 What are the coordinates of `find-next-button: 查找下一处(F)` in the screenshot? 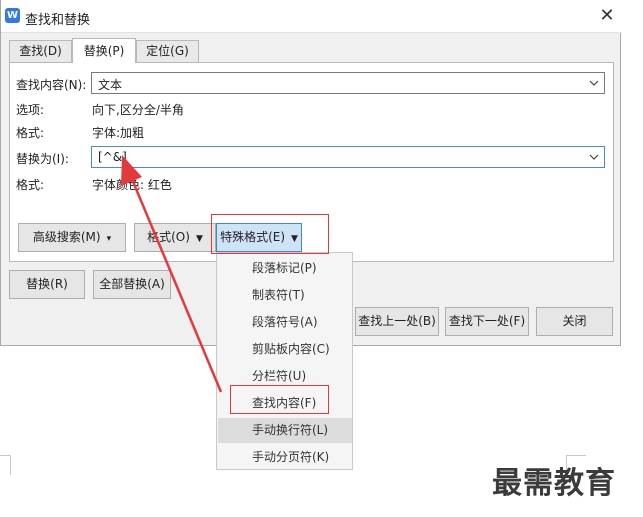 It's located at (487, 321).